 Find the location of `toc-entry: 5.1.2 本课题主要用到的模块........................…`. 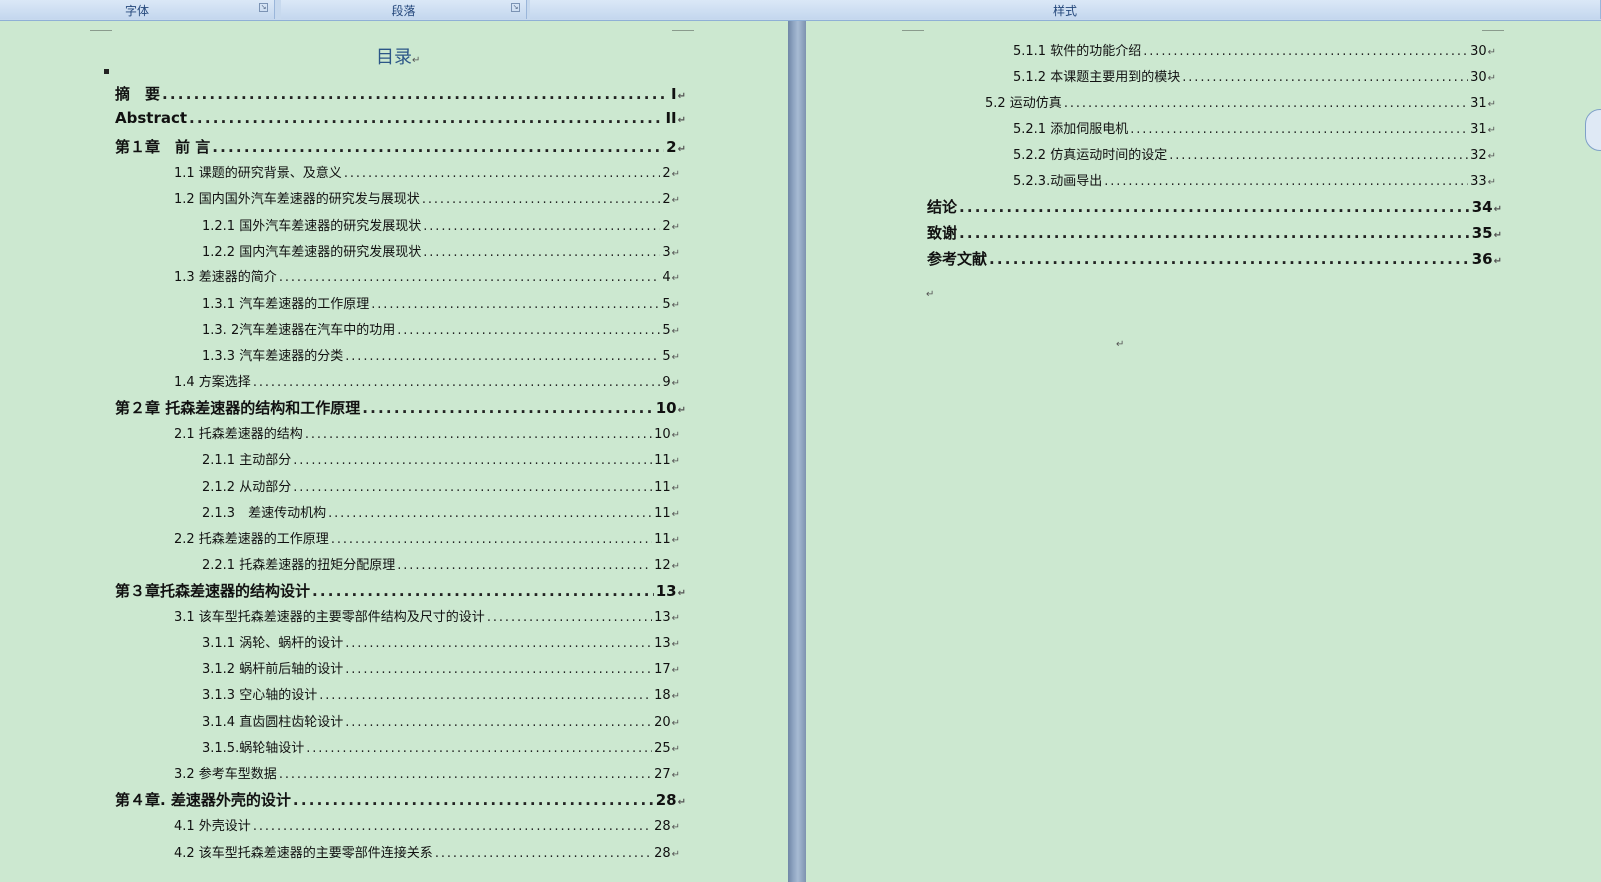

toc-entry: 5.1.2 本课题主要用到的模块........................… is located at coordinates (1254, 77).